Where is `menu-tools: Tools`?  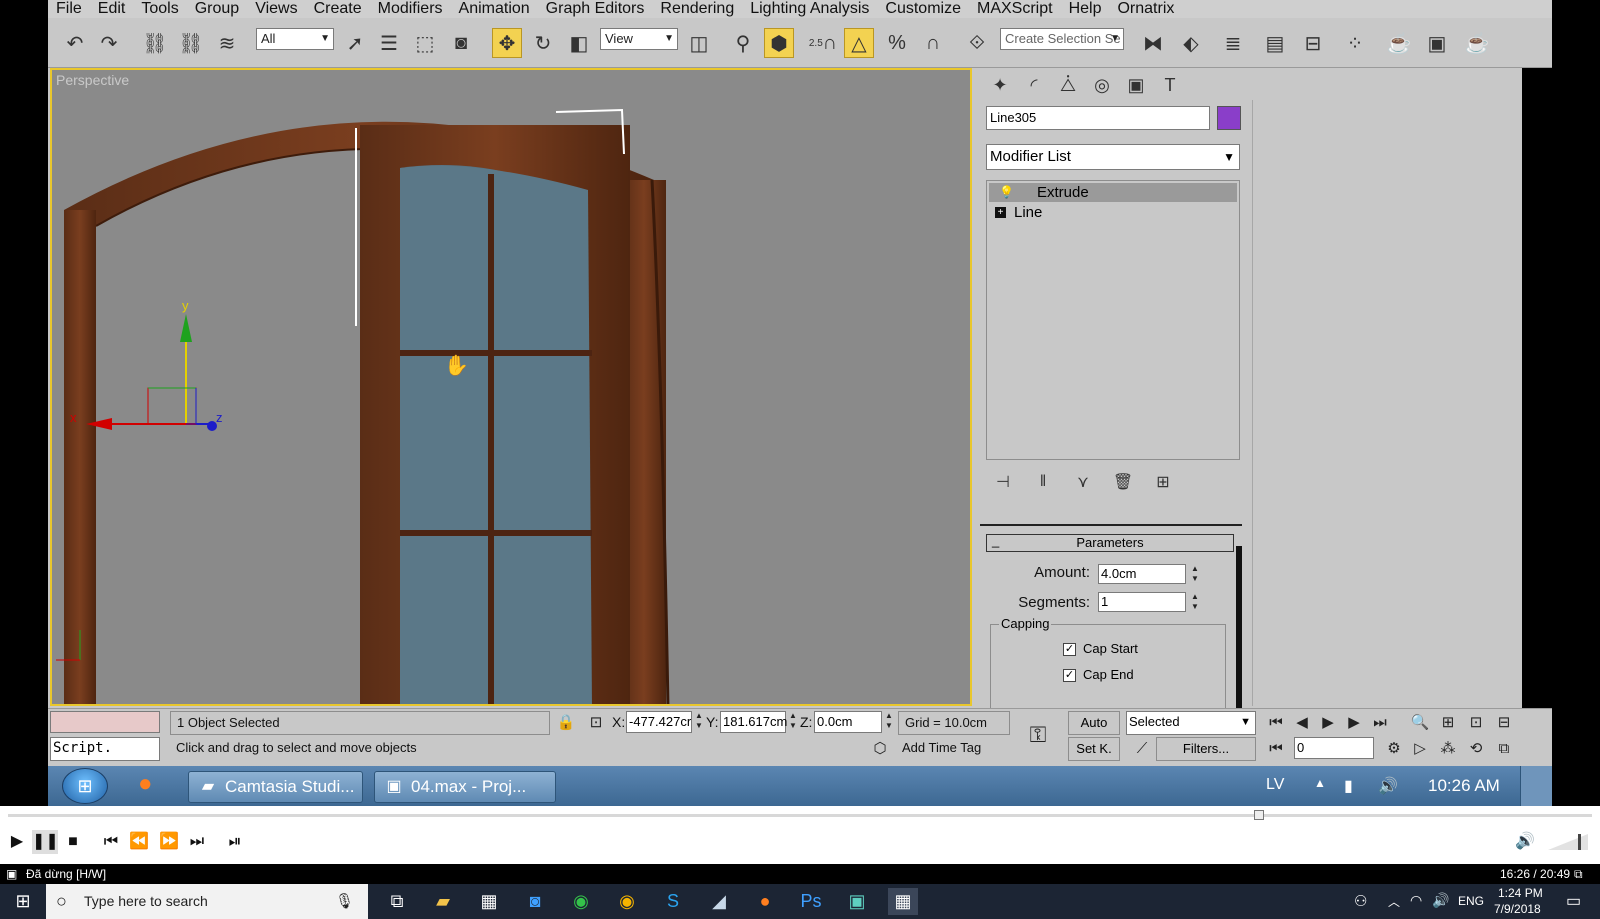
menu-tools: Tools is located at coordinates (159, 9).